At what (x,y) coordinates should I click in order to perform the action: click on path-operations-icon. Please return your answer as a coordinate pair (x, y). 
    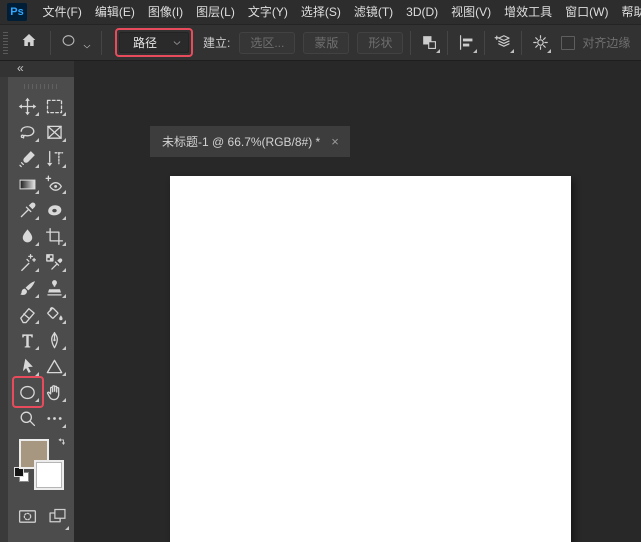
    Looking at the image, I should click on (429, 43).